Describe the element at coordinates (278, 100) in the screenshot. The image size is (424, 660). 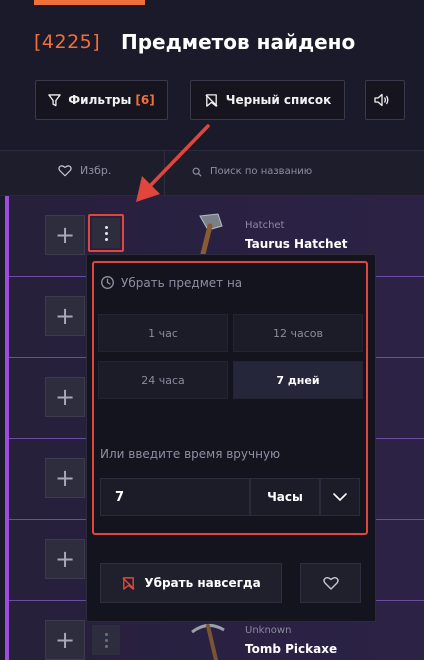
I see `blacklist-label: Черный список` at that location.